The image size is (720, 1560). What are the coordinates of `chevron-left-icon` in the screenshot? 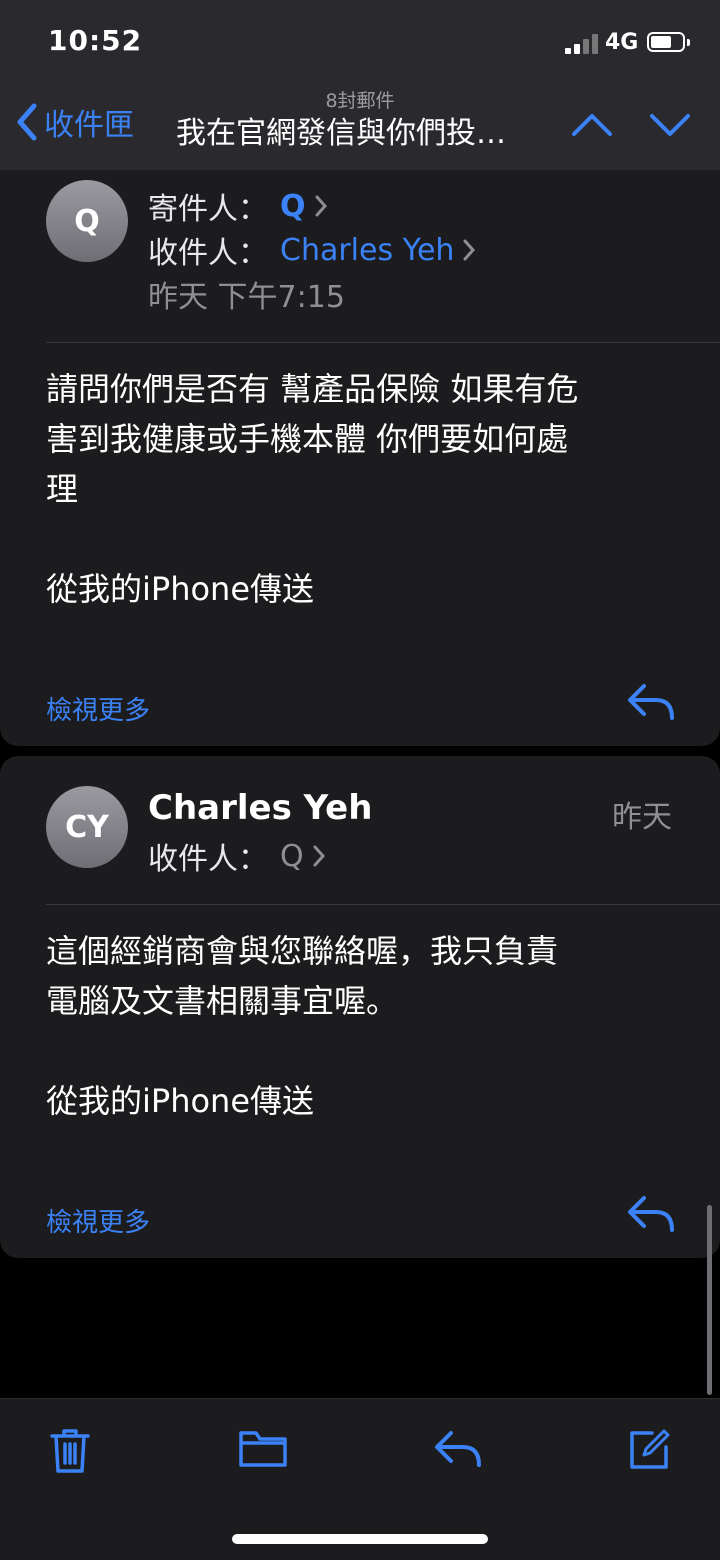 It's located at (27, 122).